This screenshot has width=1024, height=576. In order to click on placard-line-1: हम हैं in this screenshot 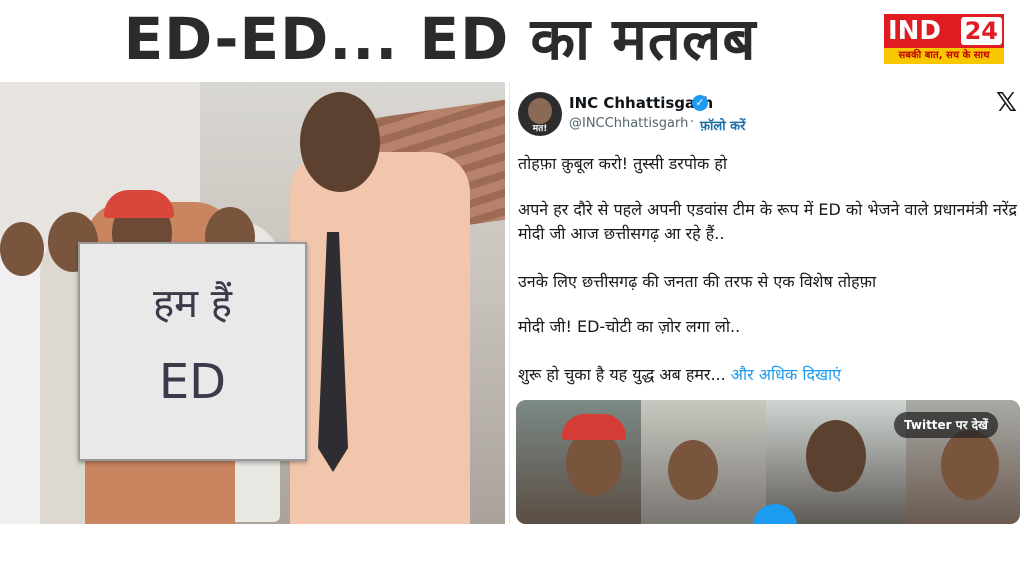, I will do `click(192, 304)`.